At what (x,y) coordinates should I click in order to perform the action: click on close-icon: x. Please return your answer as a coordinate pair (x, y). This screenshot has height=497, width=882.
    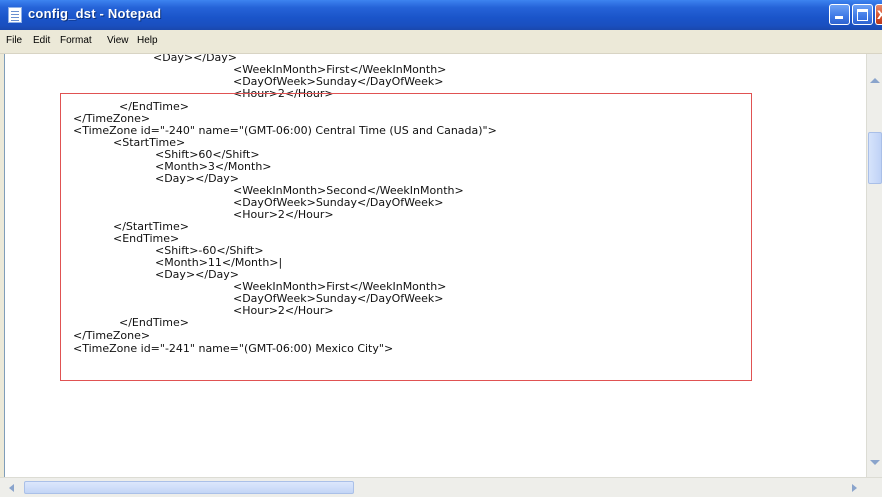
    Looking at the image, I should click on (879, 14).